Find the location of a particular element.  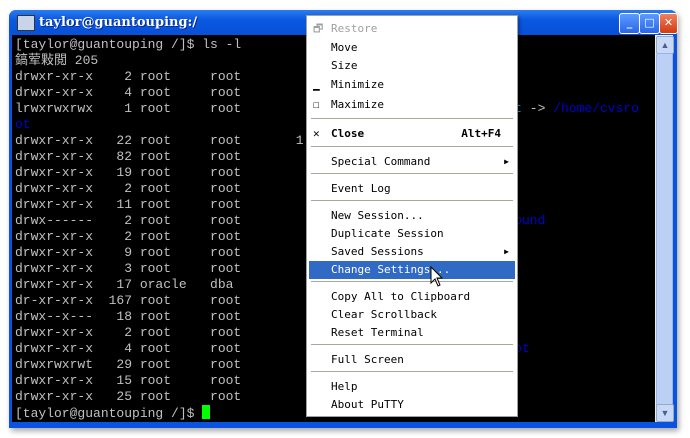

minimize-icon: ▁ is located at coordinates (316, 84).